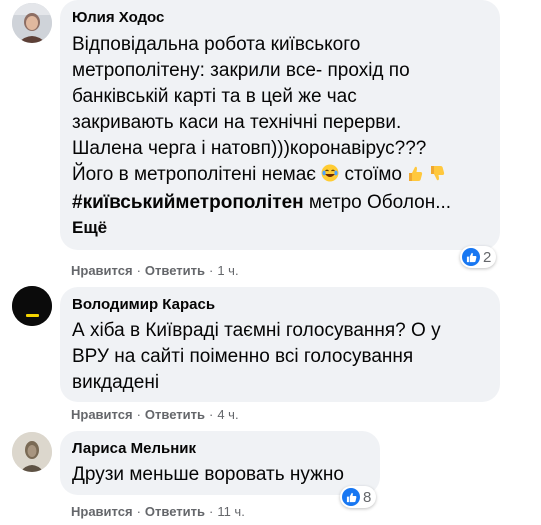 This screenshot has width=541, height=525. Describe the element at coordinates (330, 177) in the screenshot. I see `laughing-emoji-icon` at that location.